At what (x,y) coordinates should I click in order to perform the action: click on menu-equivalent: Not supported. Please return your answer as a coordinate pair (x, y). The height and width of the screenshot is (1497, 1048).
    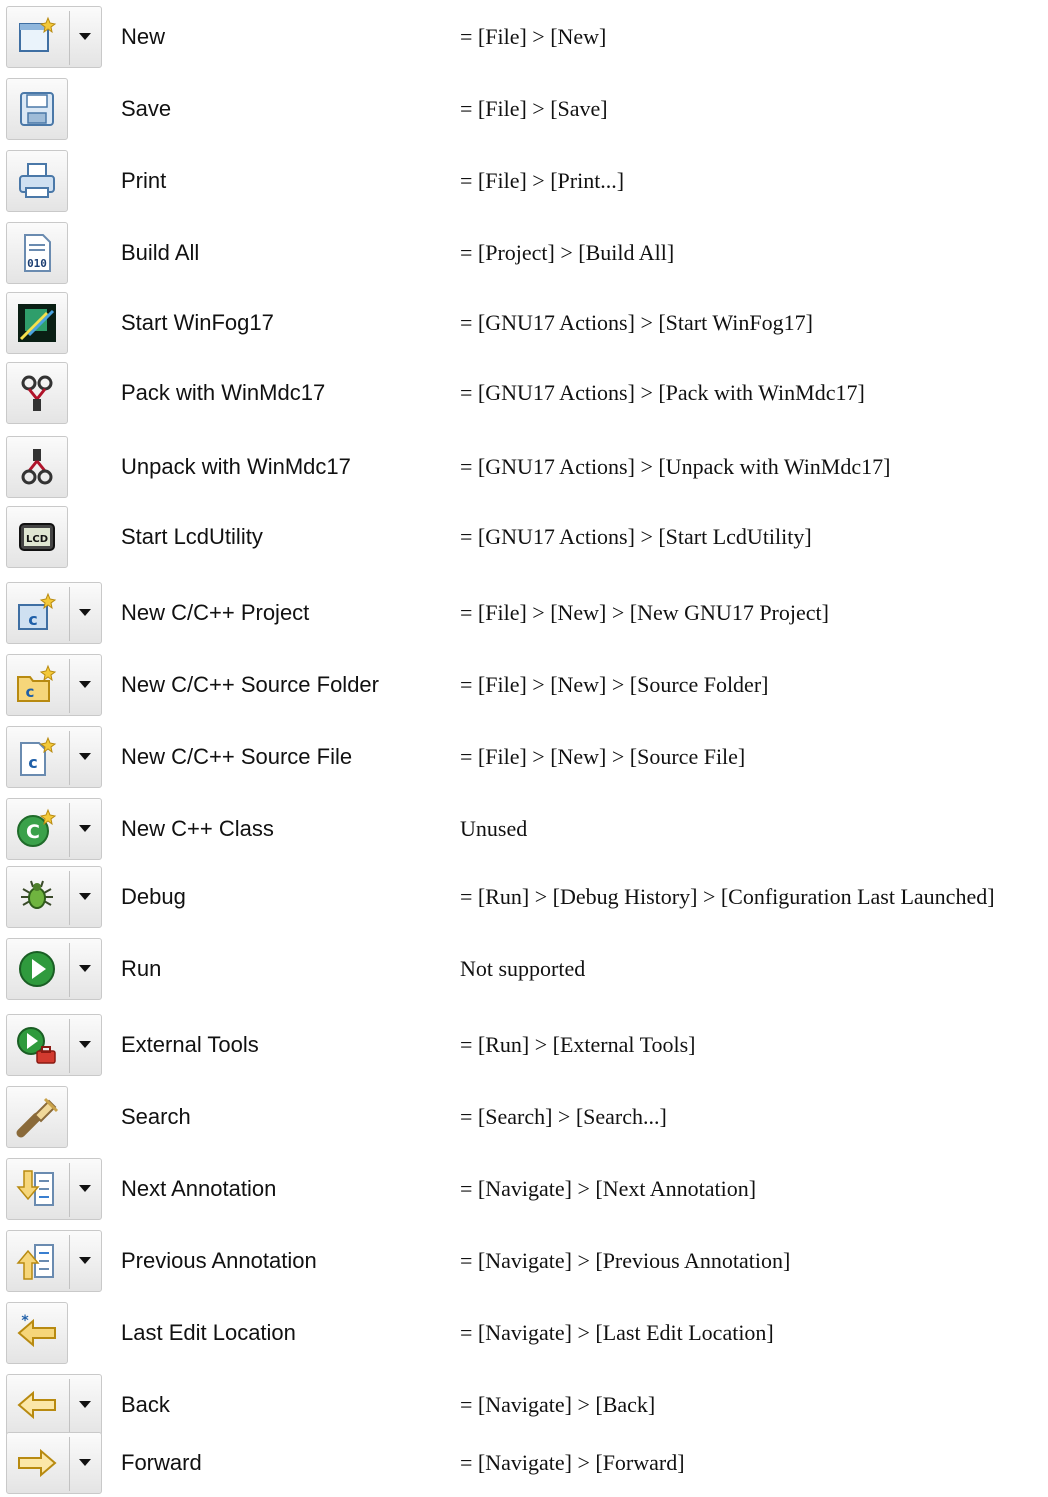
    Looking at the image, I should click on (523, 968).